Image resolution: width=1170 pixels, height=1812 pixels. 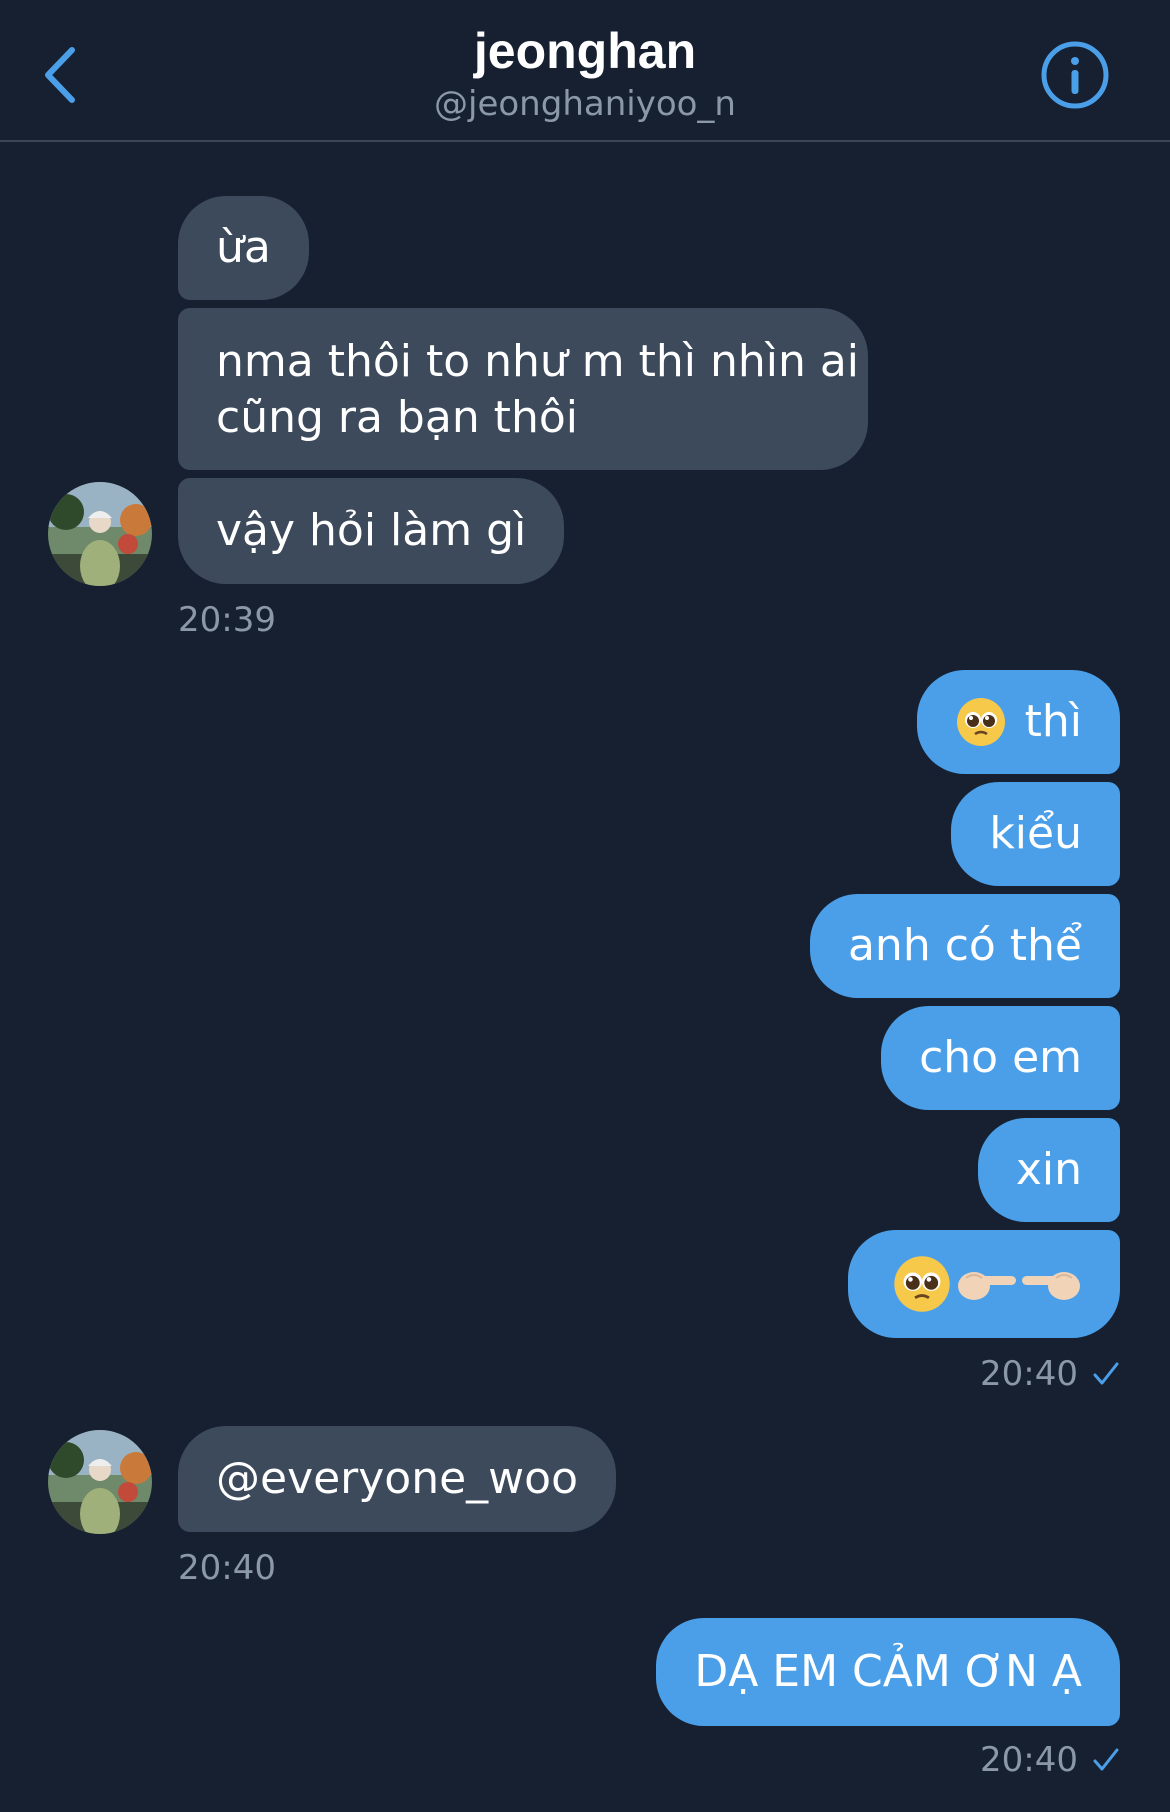 I want to click on message-text: kiểu, so click(x=1035, y=833).